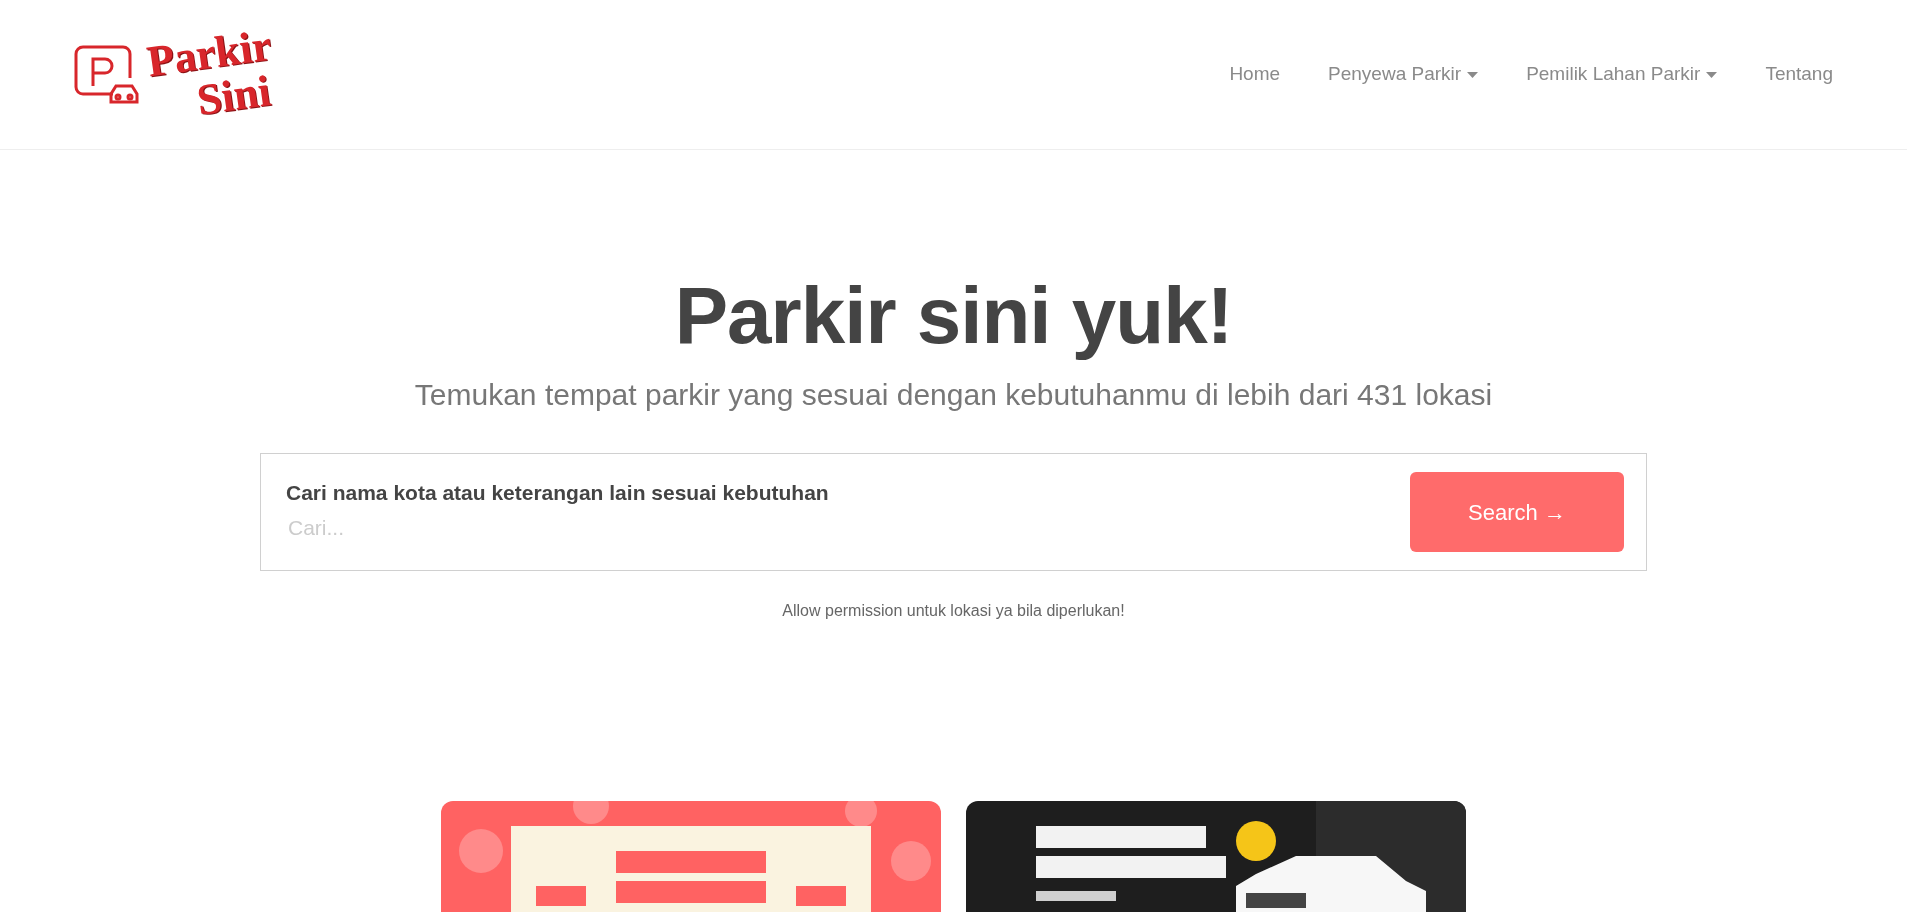 Image resolution: width=1907 pixels, height=912 pixels. I want to click on permission-note: Allow permission untuk lokasi ya bila diperlukan!, so click(953, 611).